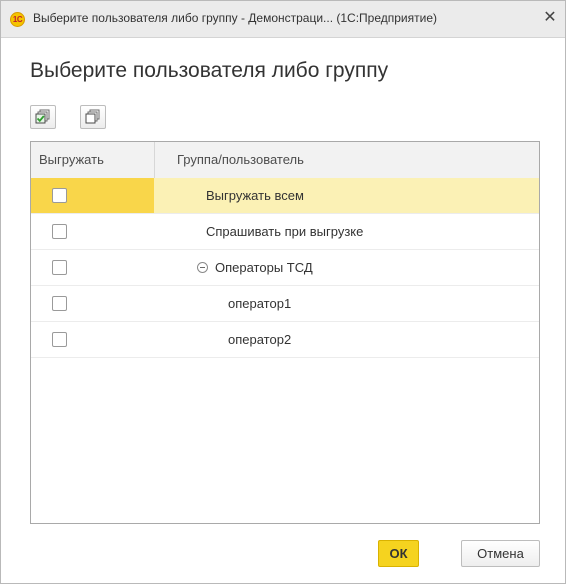  Describe the element at coordinates (154, 160) in the screenshot. I see `column-divider` at that location.